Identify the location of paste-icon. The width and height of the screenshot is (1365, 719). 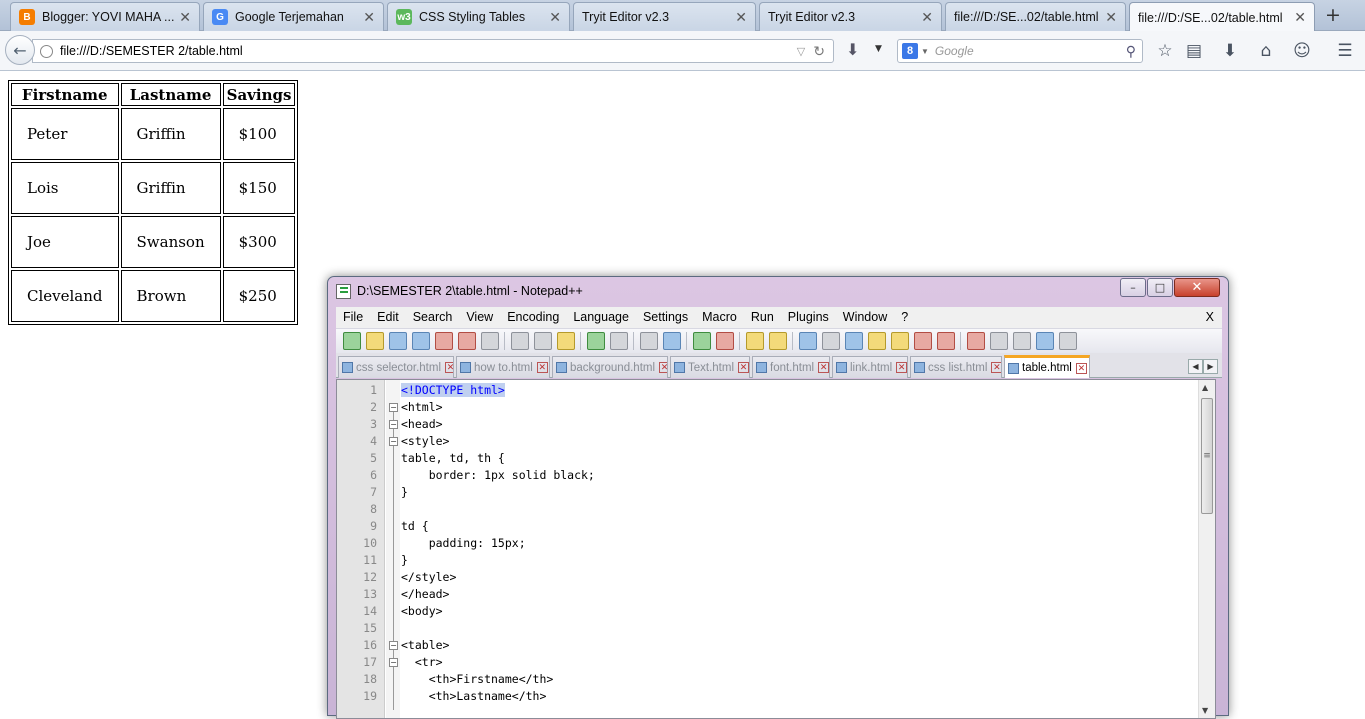
(565, 341).